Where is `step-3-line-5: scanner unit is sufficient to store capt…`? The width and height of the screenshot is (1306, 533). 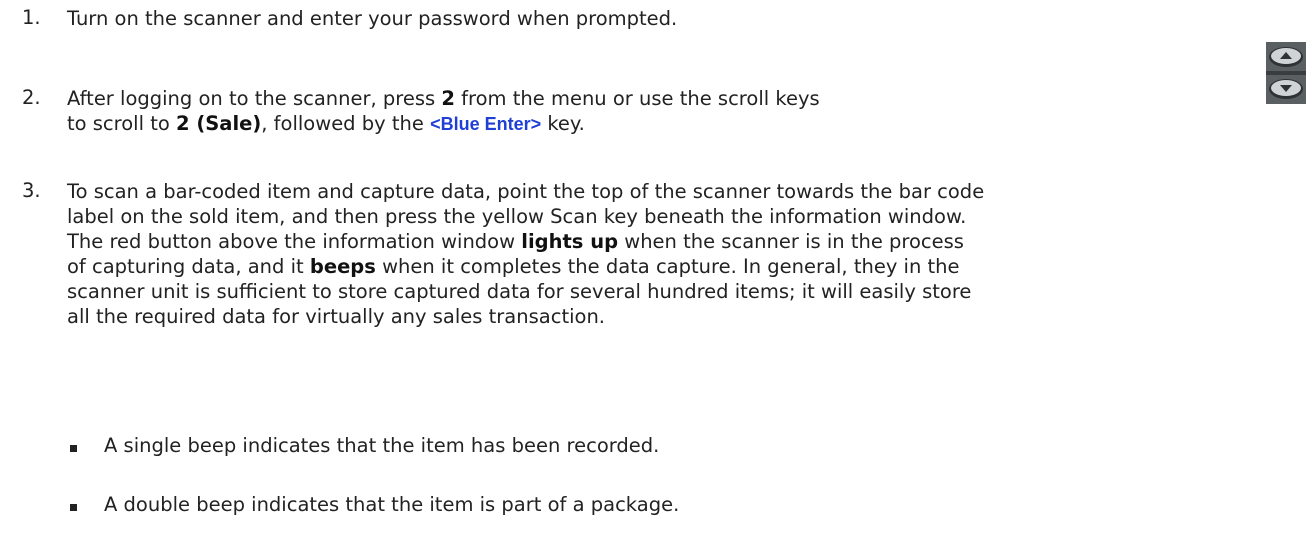 step-3-line-5: scanner unit is sufficient to store capt… is located at coordinates (519, 291).